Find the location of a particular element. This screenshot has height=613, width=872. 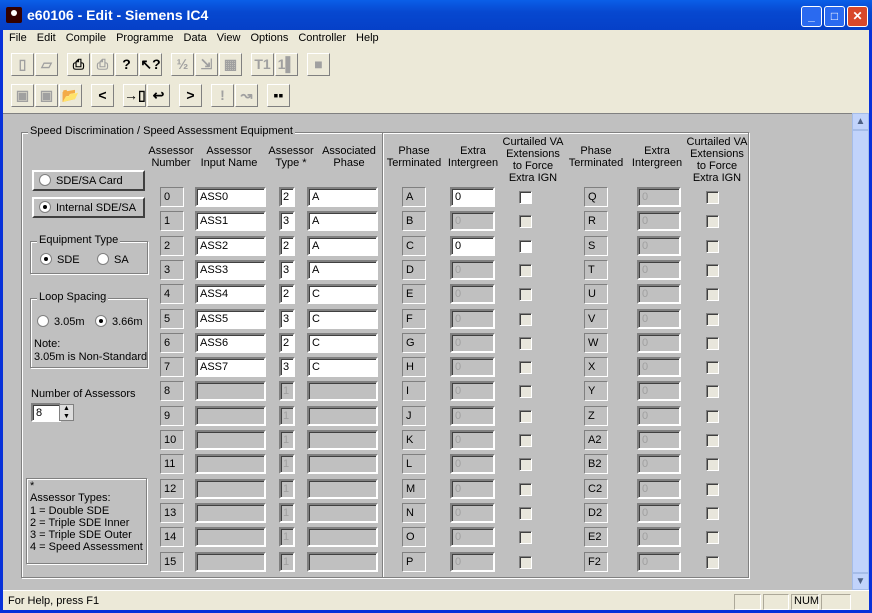

t1-icon: T1 is located at coordinates (262, 64).